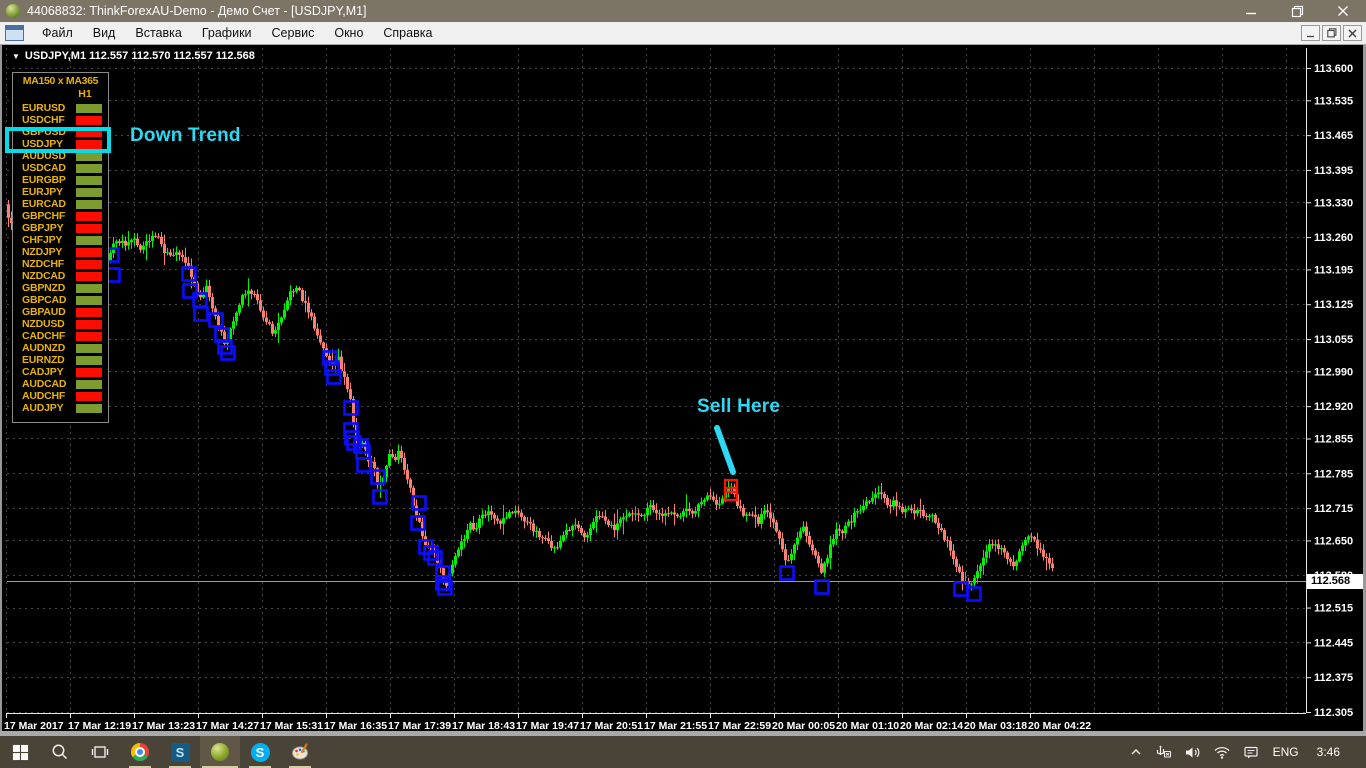 The height and width of the screenshot is (768, 1366). Describe the element at coordinates (44, 168) in the screenshot. I see `pair-label: USDCAD` at that location.